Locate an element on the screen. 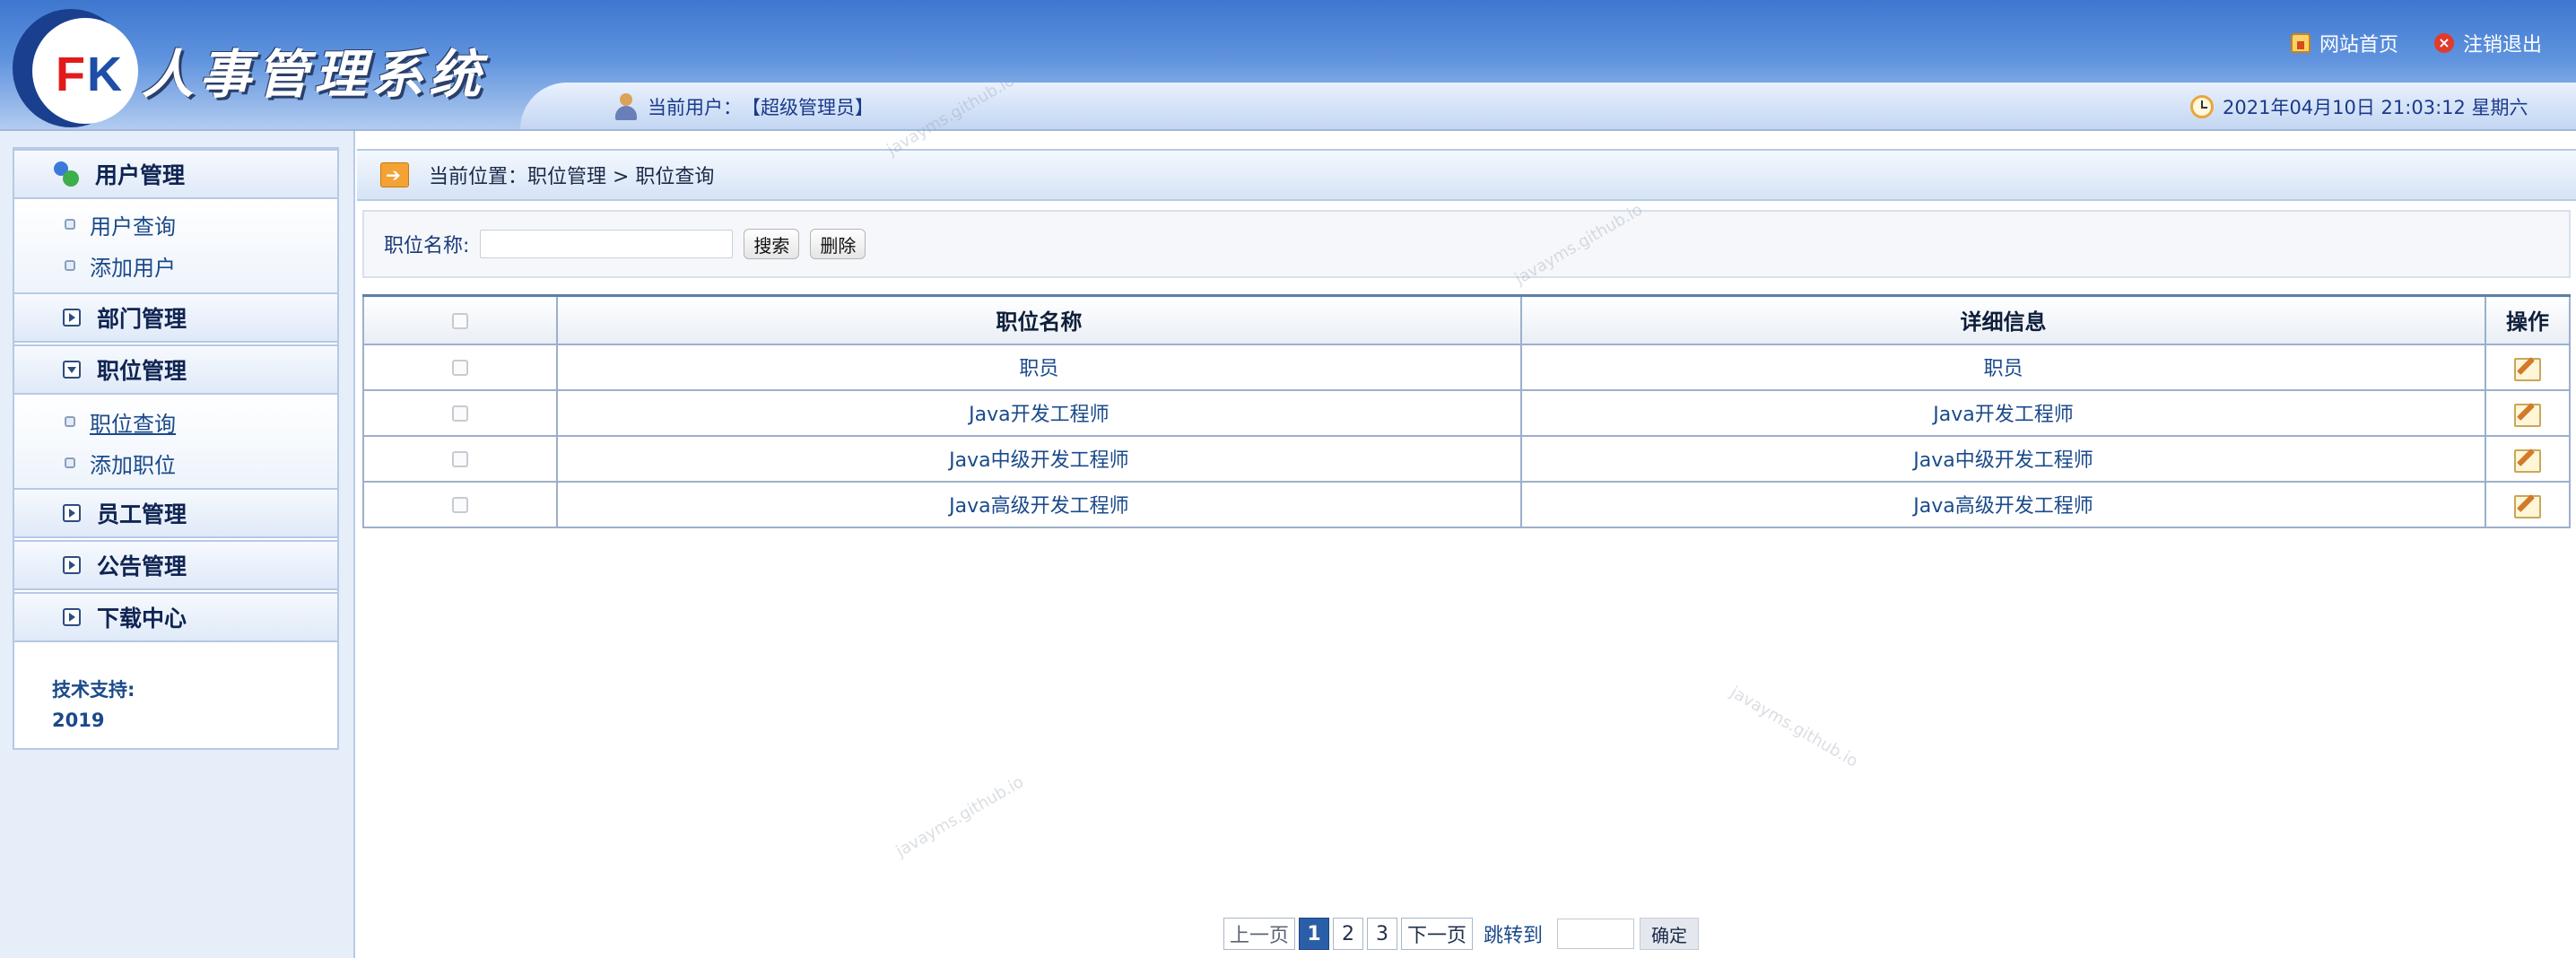 The height and width of the screenshot is (958, 2576). submenu-positions: 职位查询 添加职位 is located at coordinates (175, 441).